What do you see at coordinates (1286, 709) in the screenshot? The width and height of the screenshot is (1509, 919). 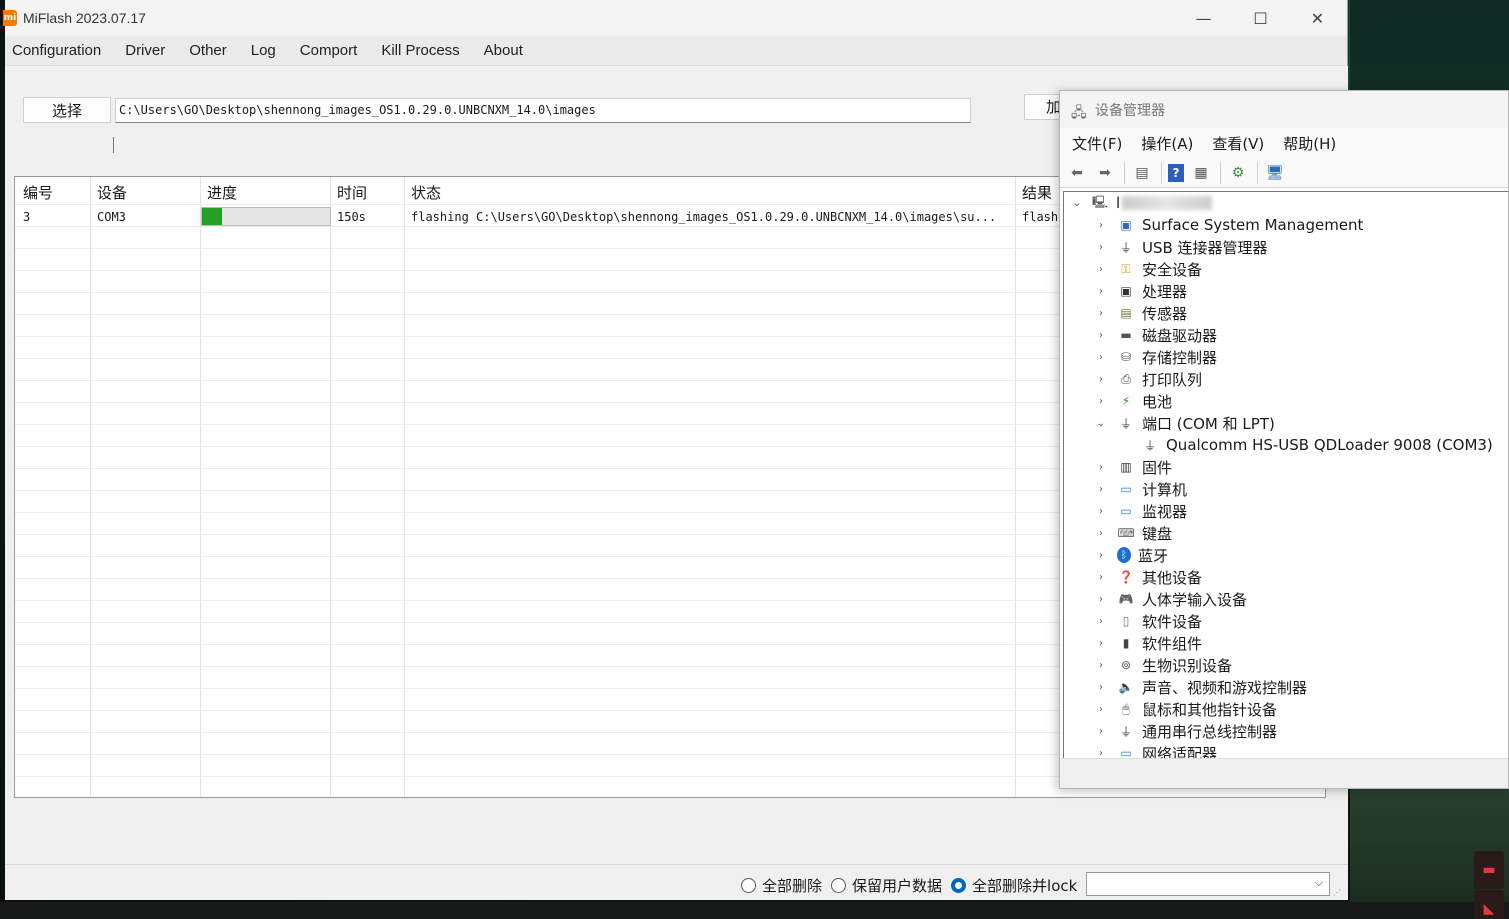 I see `tree-item: › 🖱 鼠标和其他指针设备` at bounding box center [1286, 709].